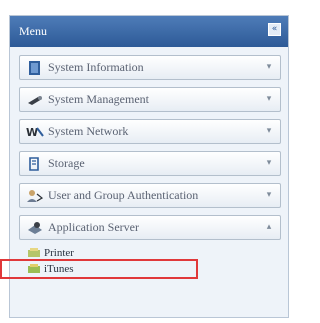 This screenshot has width=320, height=323. I want to click on submenu-item-printer: Printer, so click(154, 253).